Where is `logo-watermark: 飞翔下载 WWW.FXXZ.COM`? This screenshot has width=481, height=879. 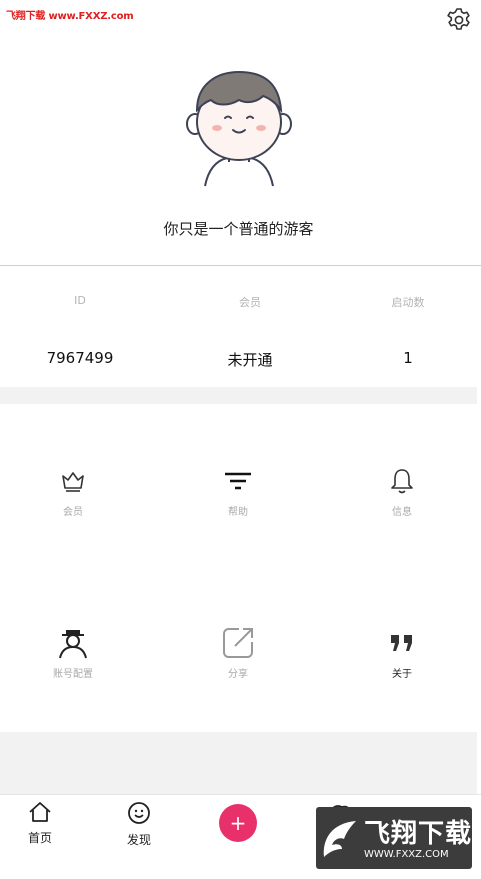
logo-watermark: 飞翔下载 WWW.FXXZ.COM is located at coordinates (394, 838).